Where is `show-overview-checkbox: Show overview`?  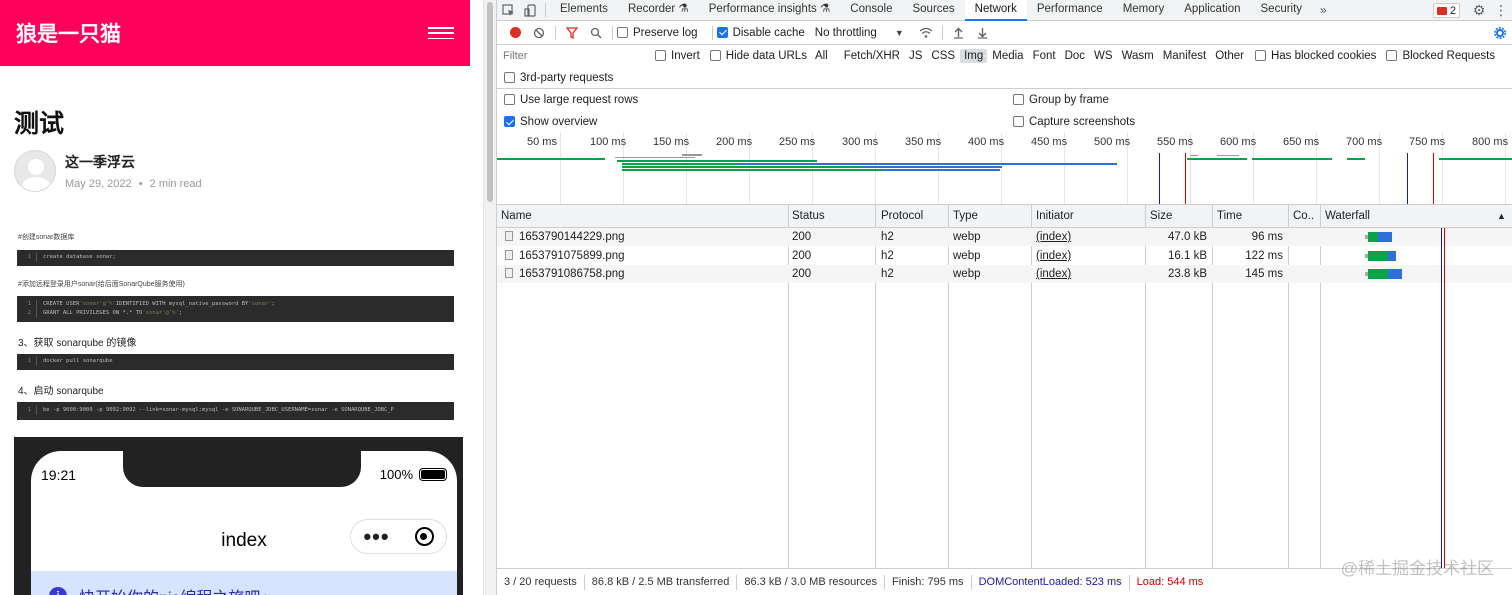 show-overview-checkbox: Show overview is located at coordinates (550, 122).